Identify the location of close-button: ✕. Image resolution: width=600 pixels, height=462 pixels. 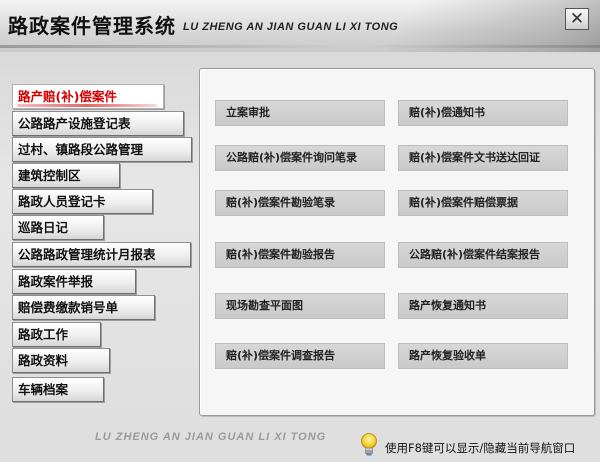
(577, 19).